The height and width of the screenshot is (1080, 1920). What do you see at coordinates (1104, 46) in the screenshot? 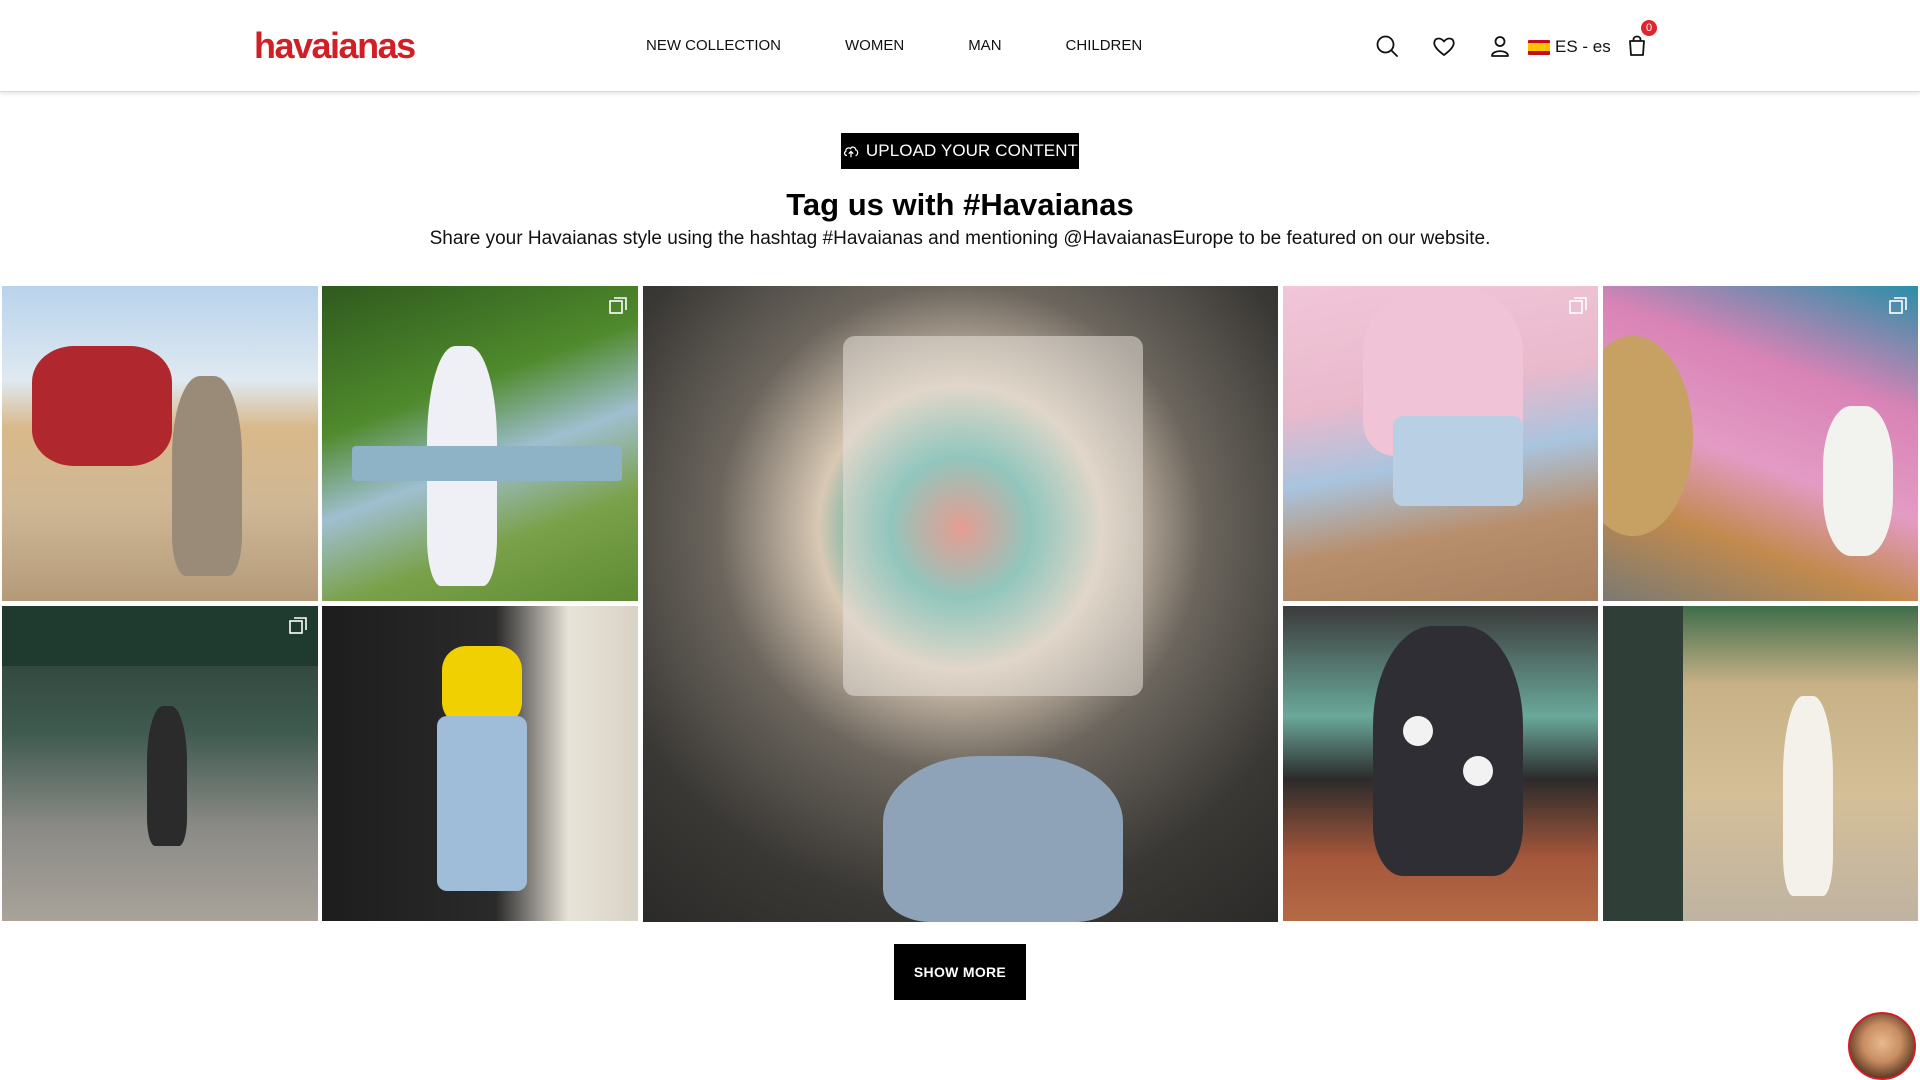
I see `nav-children: CHILDREN` at bounding box center [1104, 46].